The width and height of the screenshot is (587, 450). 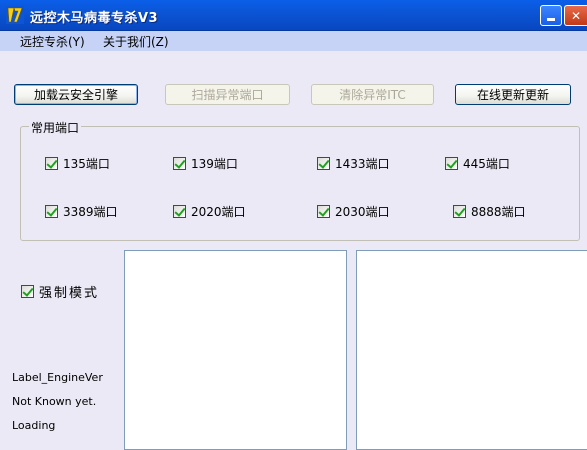 I want to click on port-2030-checkbox: 2030端口, so click(x=353, y=211).